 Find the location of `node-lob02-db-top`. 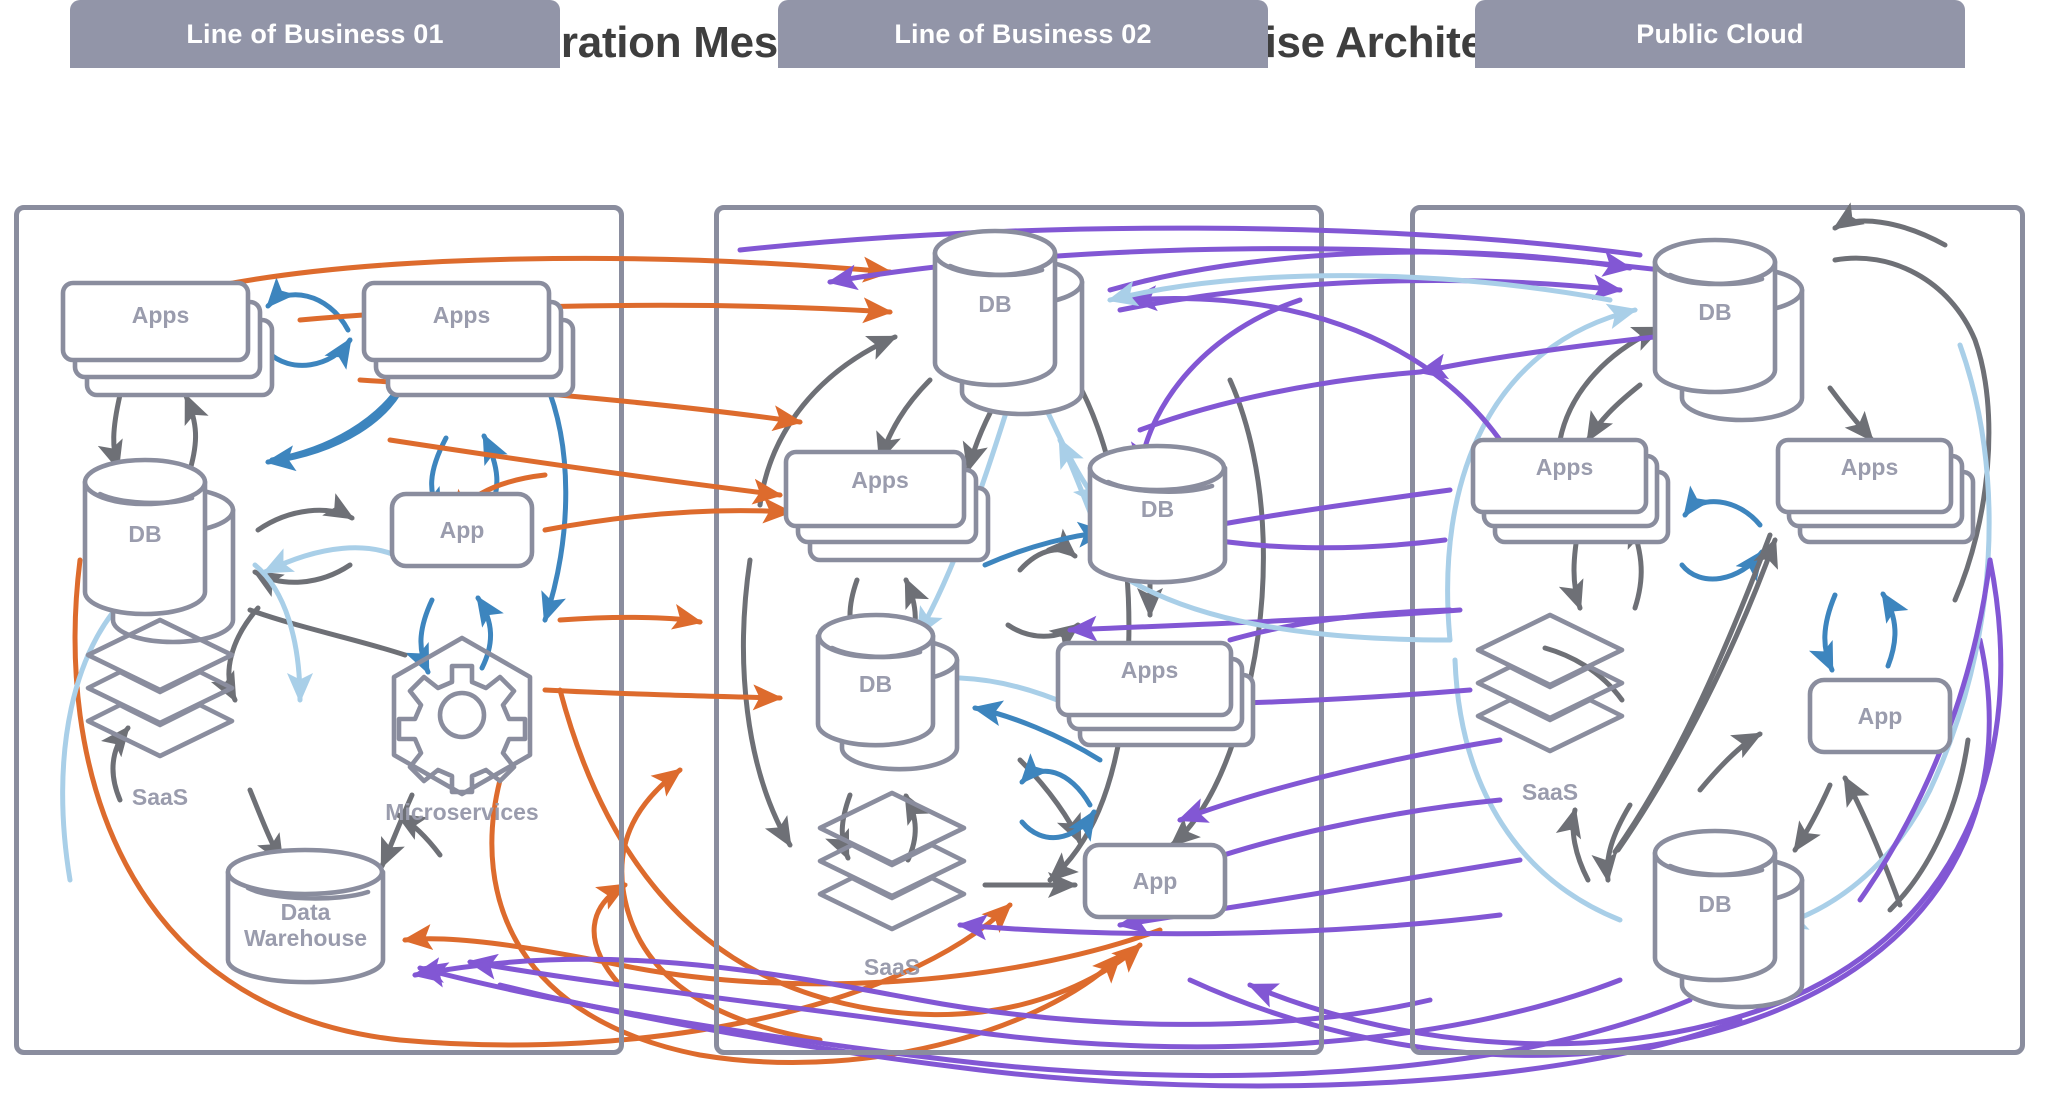

node-lob02-db-top is located at coordinates (1008, 322).